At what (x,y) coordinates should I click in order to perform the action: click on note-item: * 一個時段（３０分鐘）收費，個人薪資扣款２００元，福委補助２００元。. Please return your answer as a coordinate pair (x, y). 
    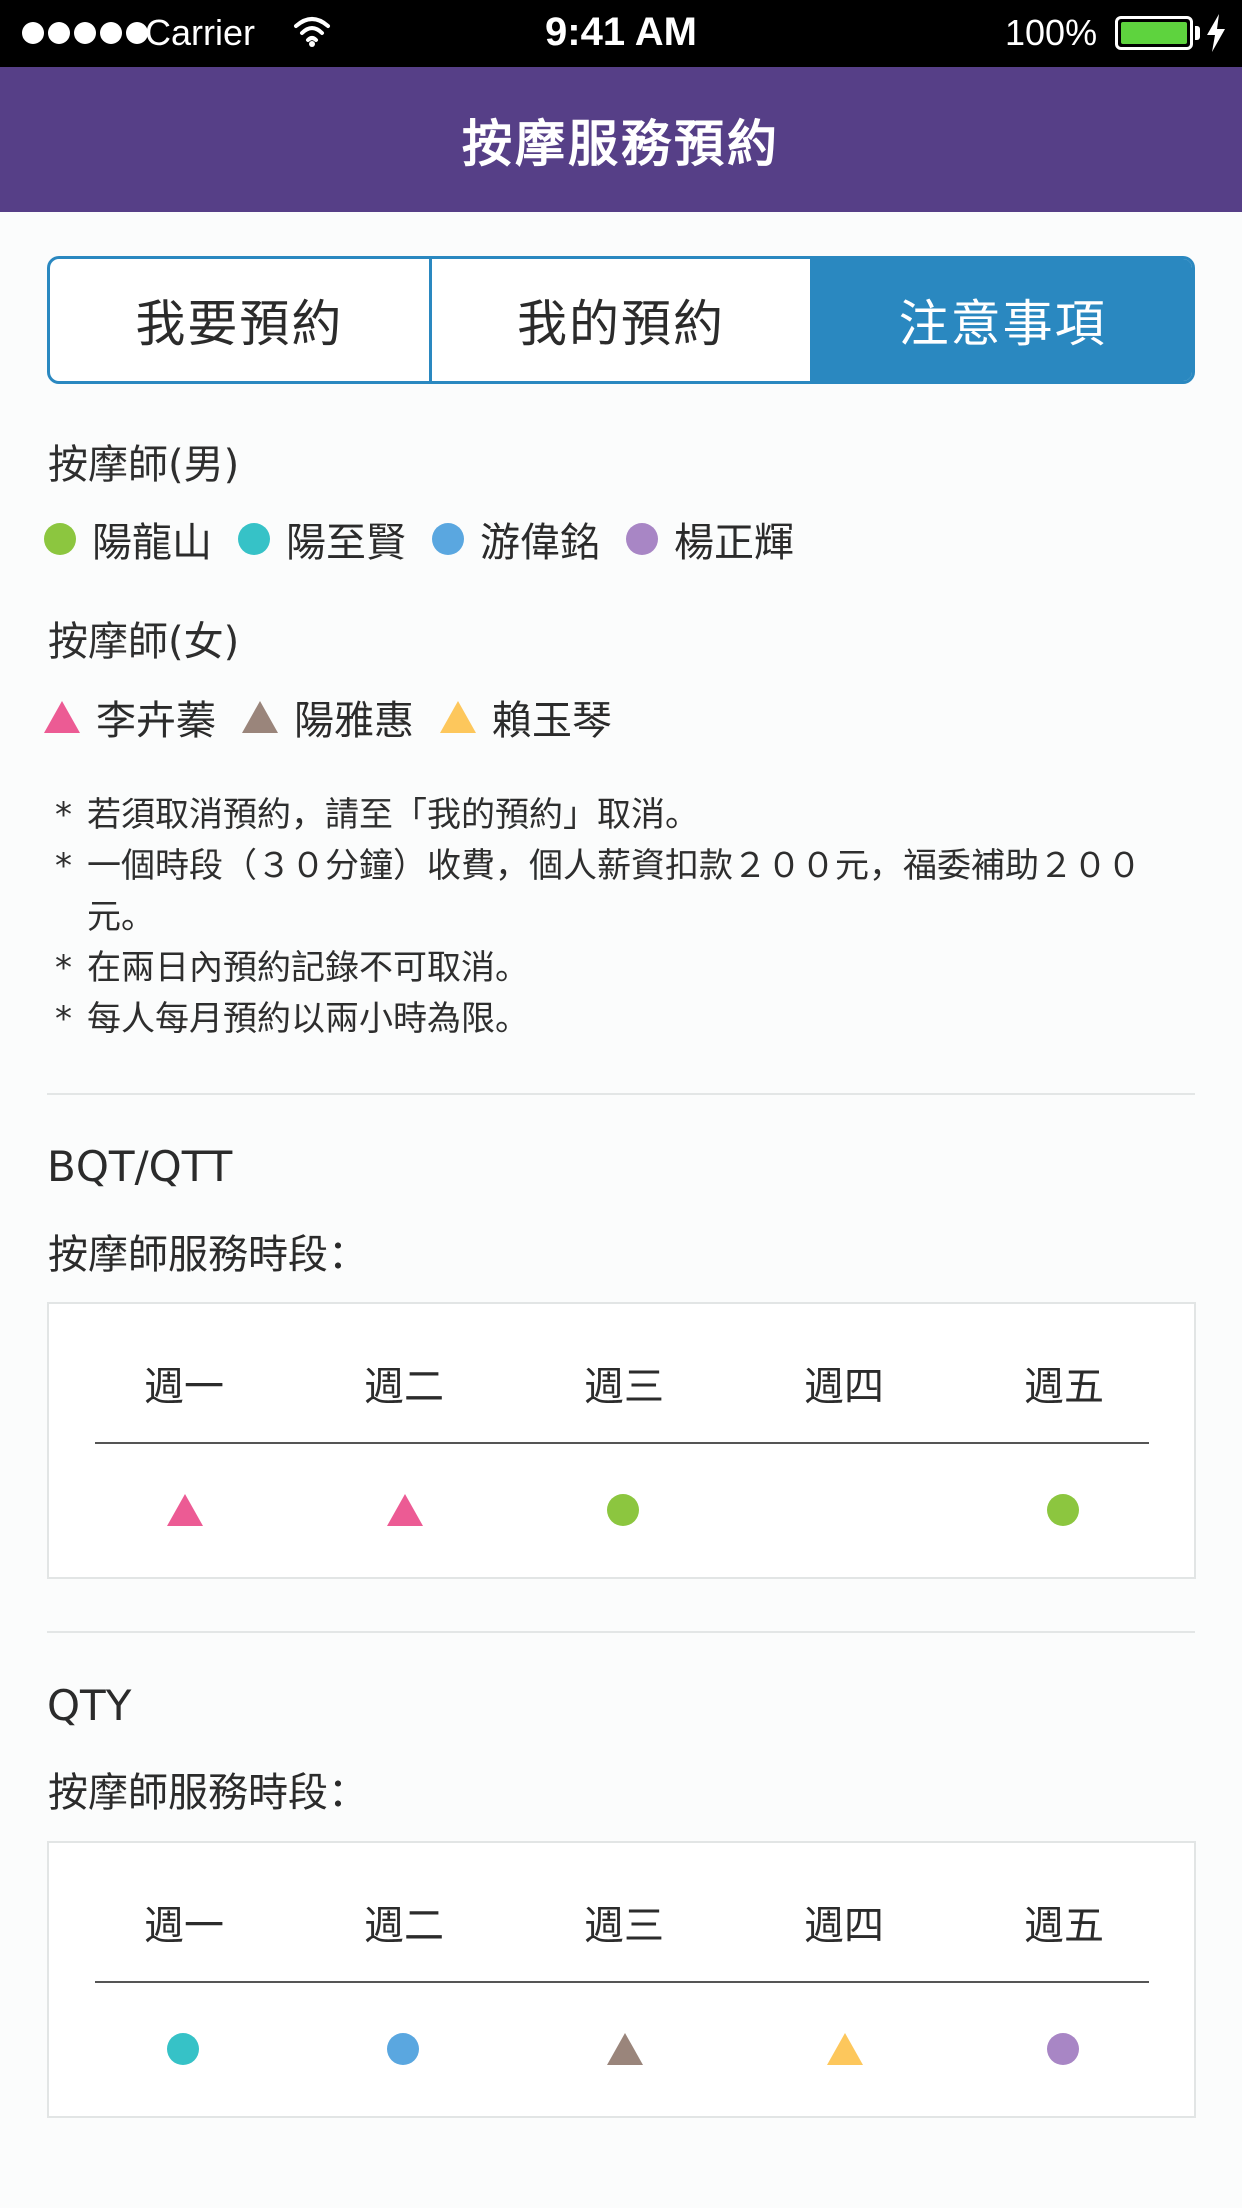
    Looking at the image, I should click on (630, 892).